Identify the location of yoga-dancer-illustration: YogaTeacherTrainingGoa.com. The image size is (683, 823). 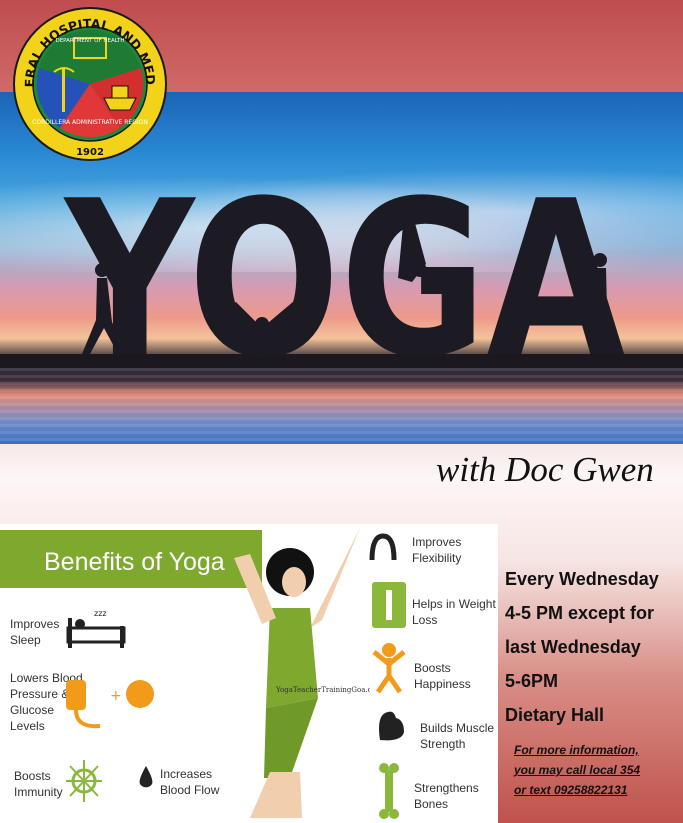
(302, 673).